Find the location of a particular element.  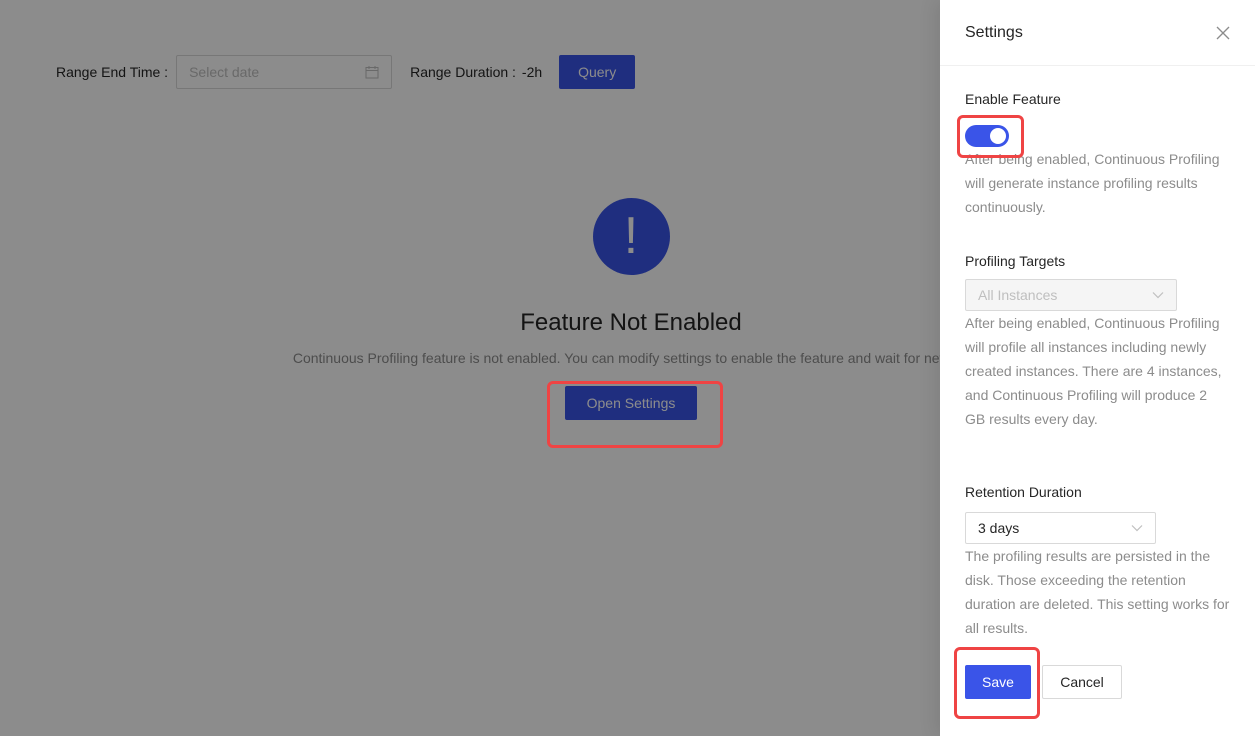

profiling-targets-select: All Instances is located at coordinates (1071, 295).